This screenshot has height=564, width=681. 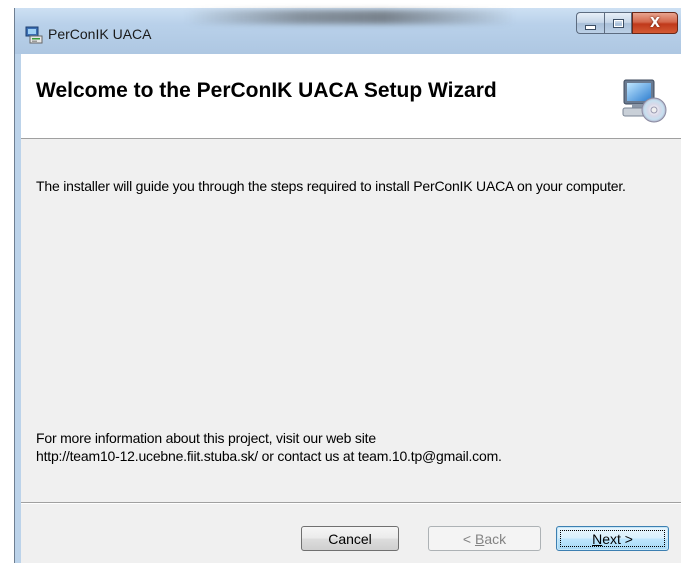 I want to click on next-button-label: Next >, so click(x=612, y=538).